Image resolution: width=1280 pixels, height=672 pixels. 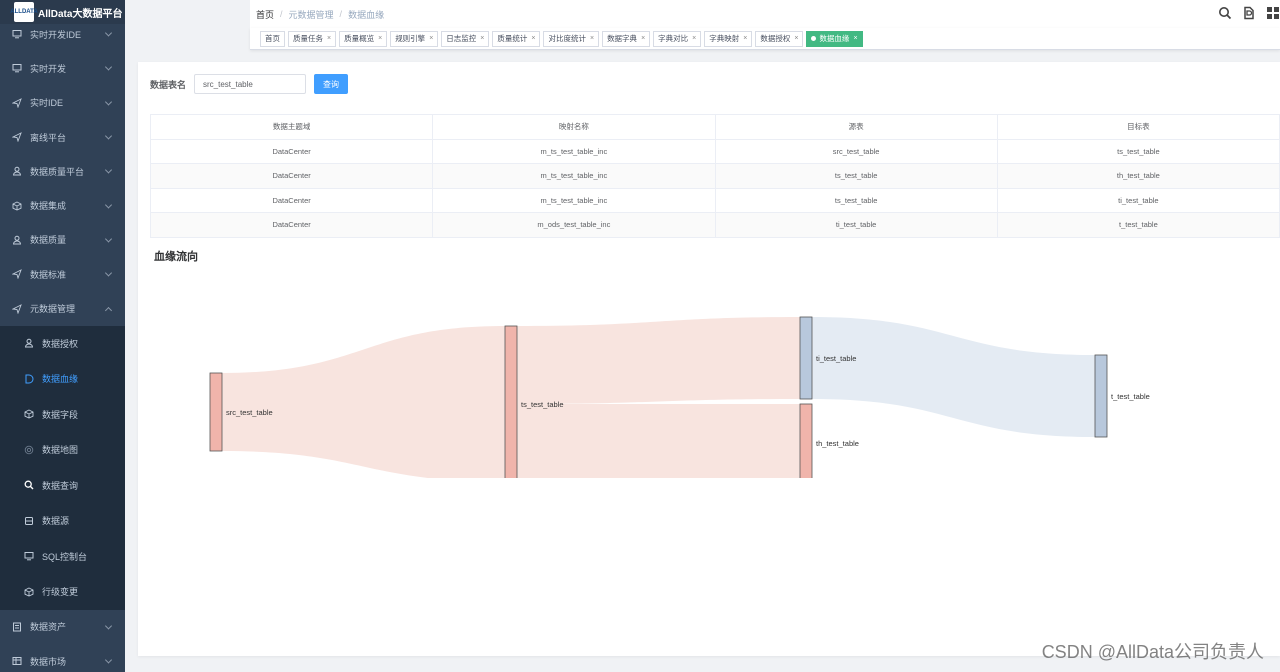 What do you see at coordinates (62, 343) in the screenshot?
I see `sidebar-item-1: 数据授权` at bounding box center [62, 343].